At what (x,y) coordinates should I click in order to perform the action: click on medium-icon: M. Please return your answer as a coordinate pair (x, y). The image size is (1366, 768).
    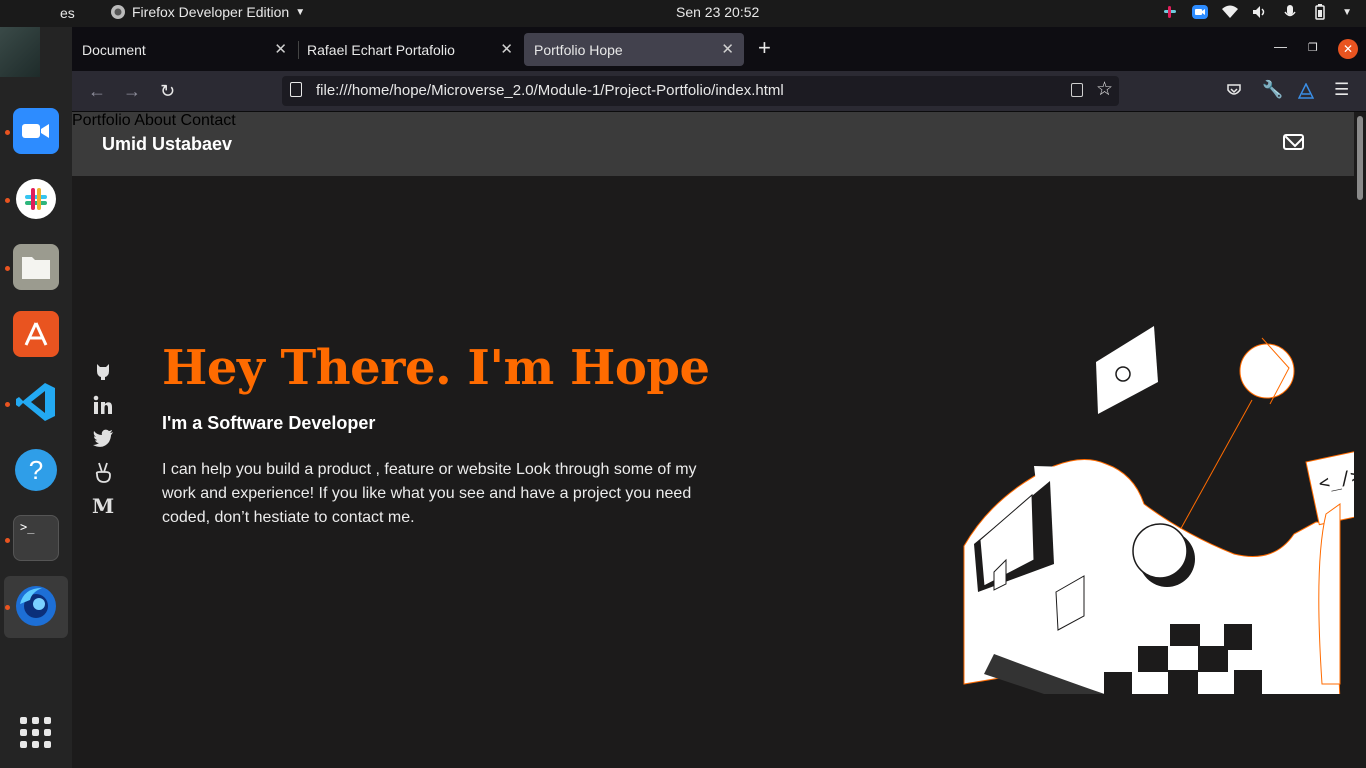
    Looking at the image, I should click on (103, 506).